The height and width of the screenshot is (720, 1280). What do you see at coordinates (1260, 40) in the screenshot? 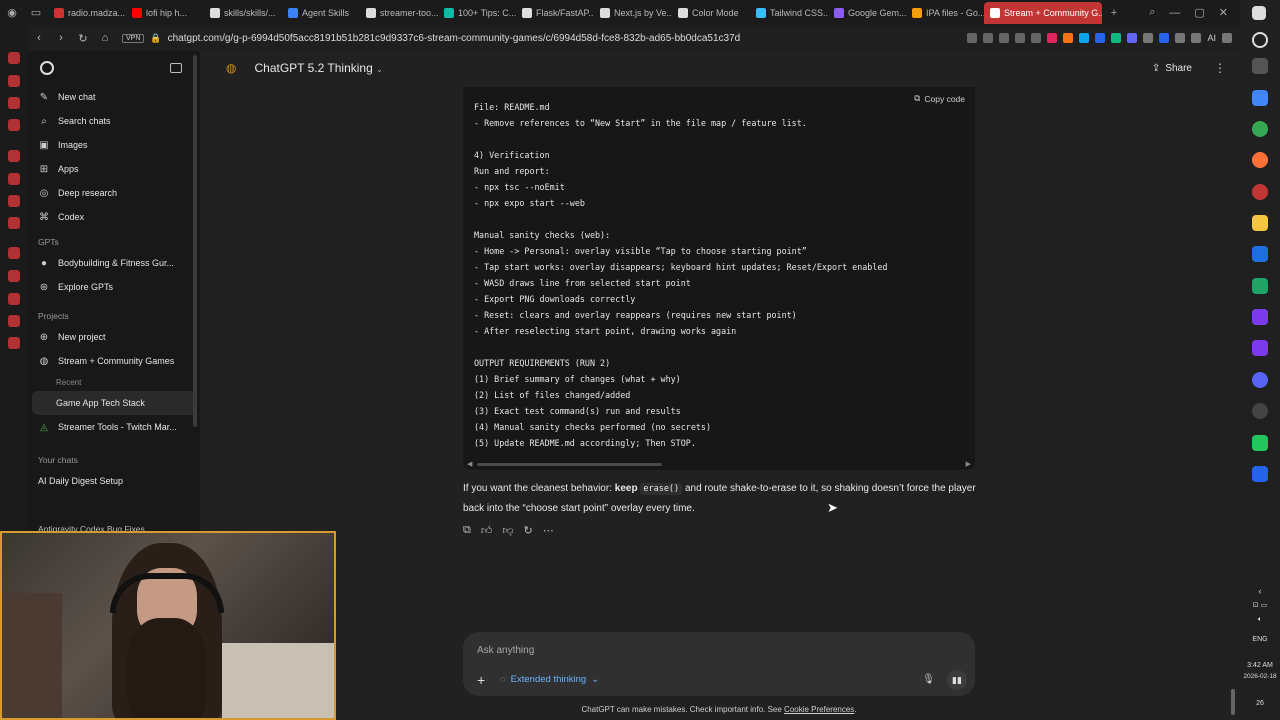
I see `search-icon` at bounding box center [1260, 40].